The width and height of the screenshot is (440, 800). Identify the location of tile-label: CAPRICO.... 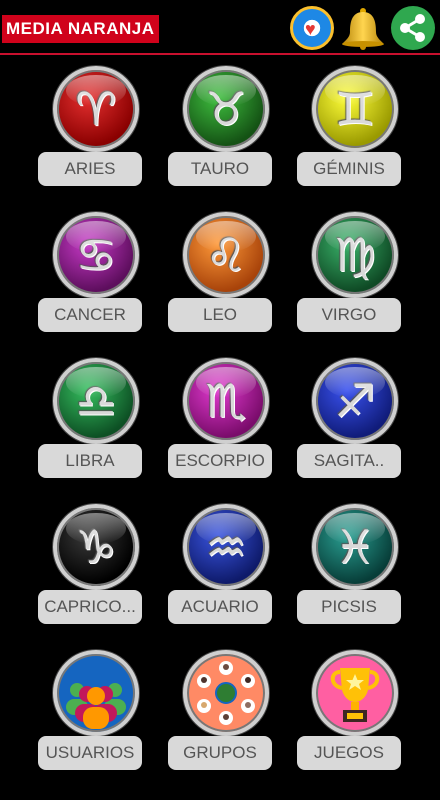
(90, 607).